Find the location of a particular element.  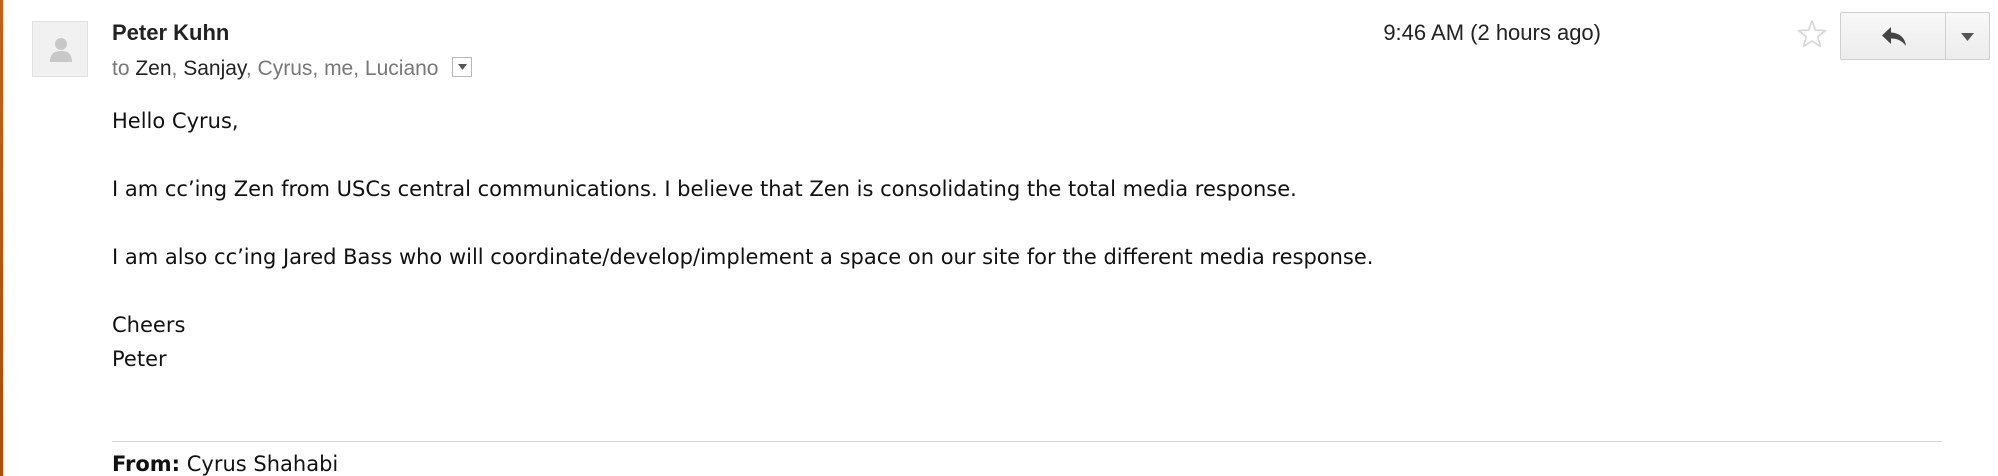

star-button is located at coordinates (1812, 36).